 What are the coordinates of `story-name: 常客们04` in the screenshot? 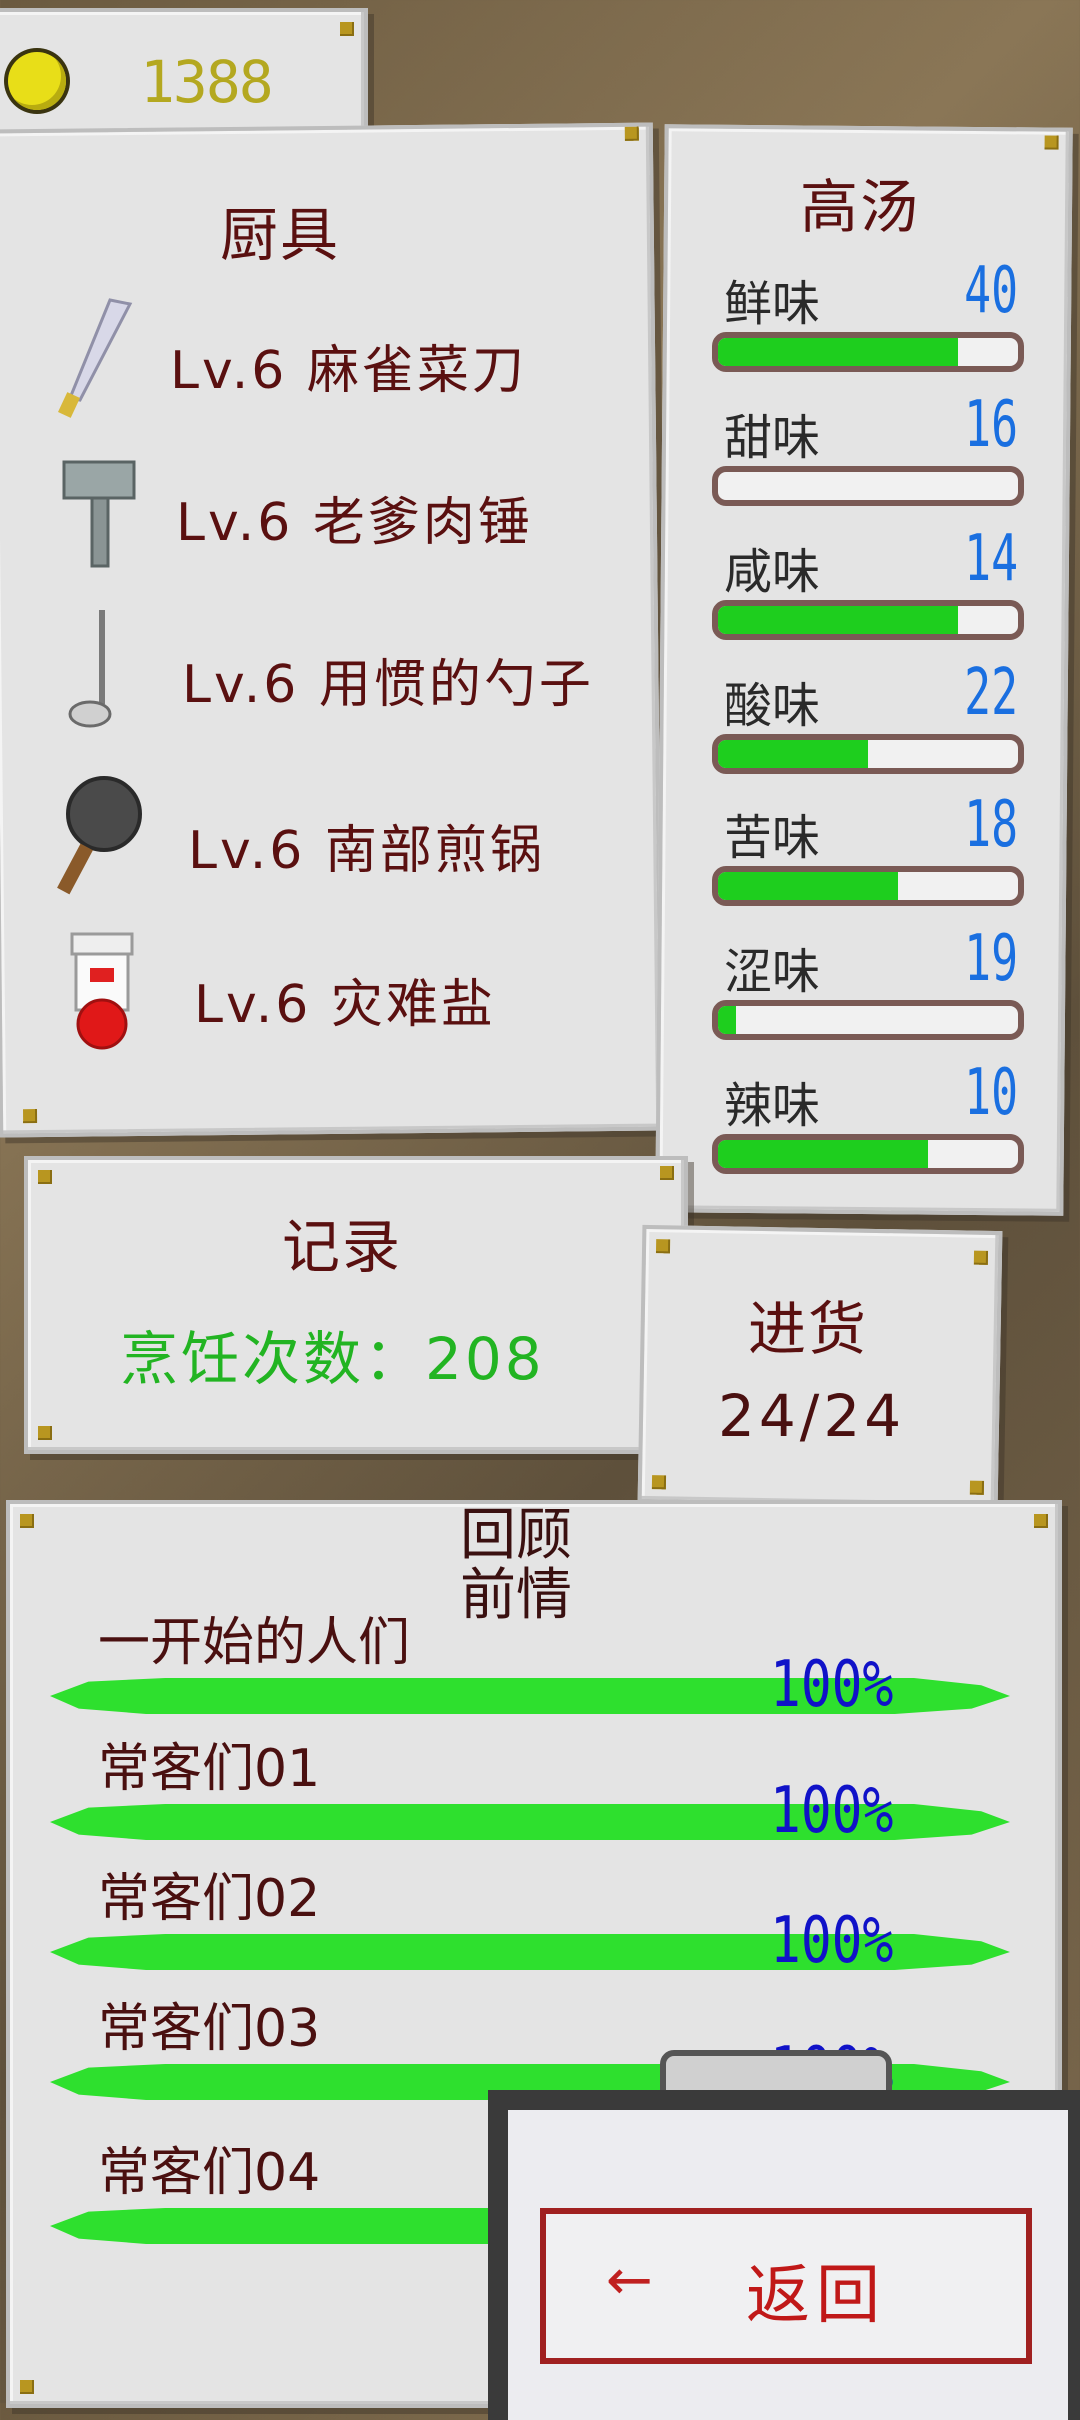 It's located at (209, 2173).